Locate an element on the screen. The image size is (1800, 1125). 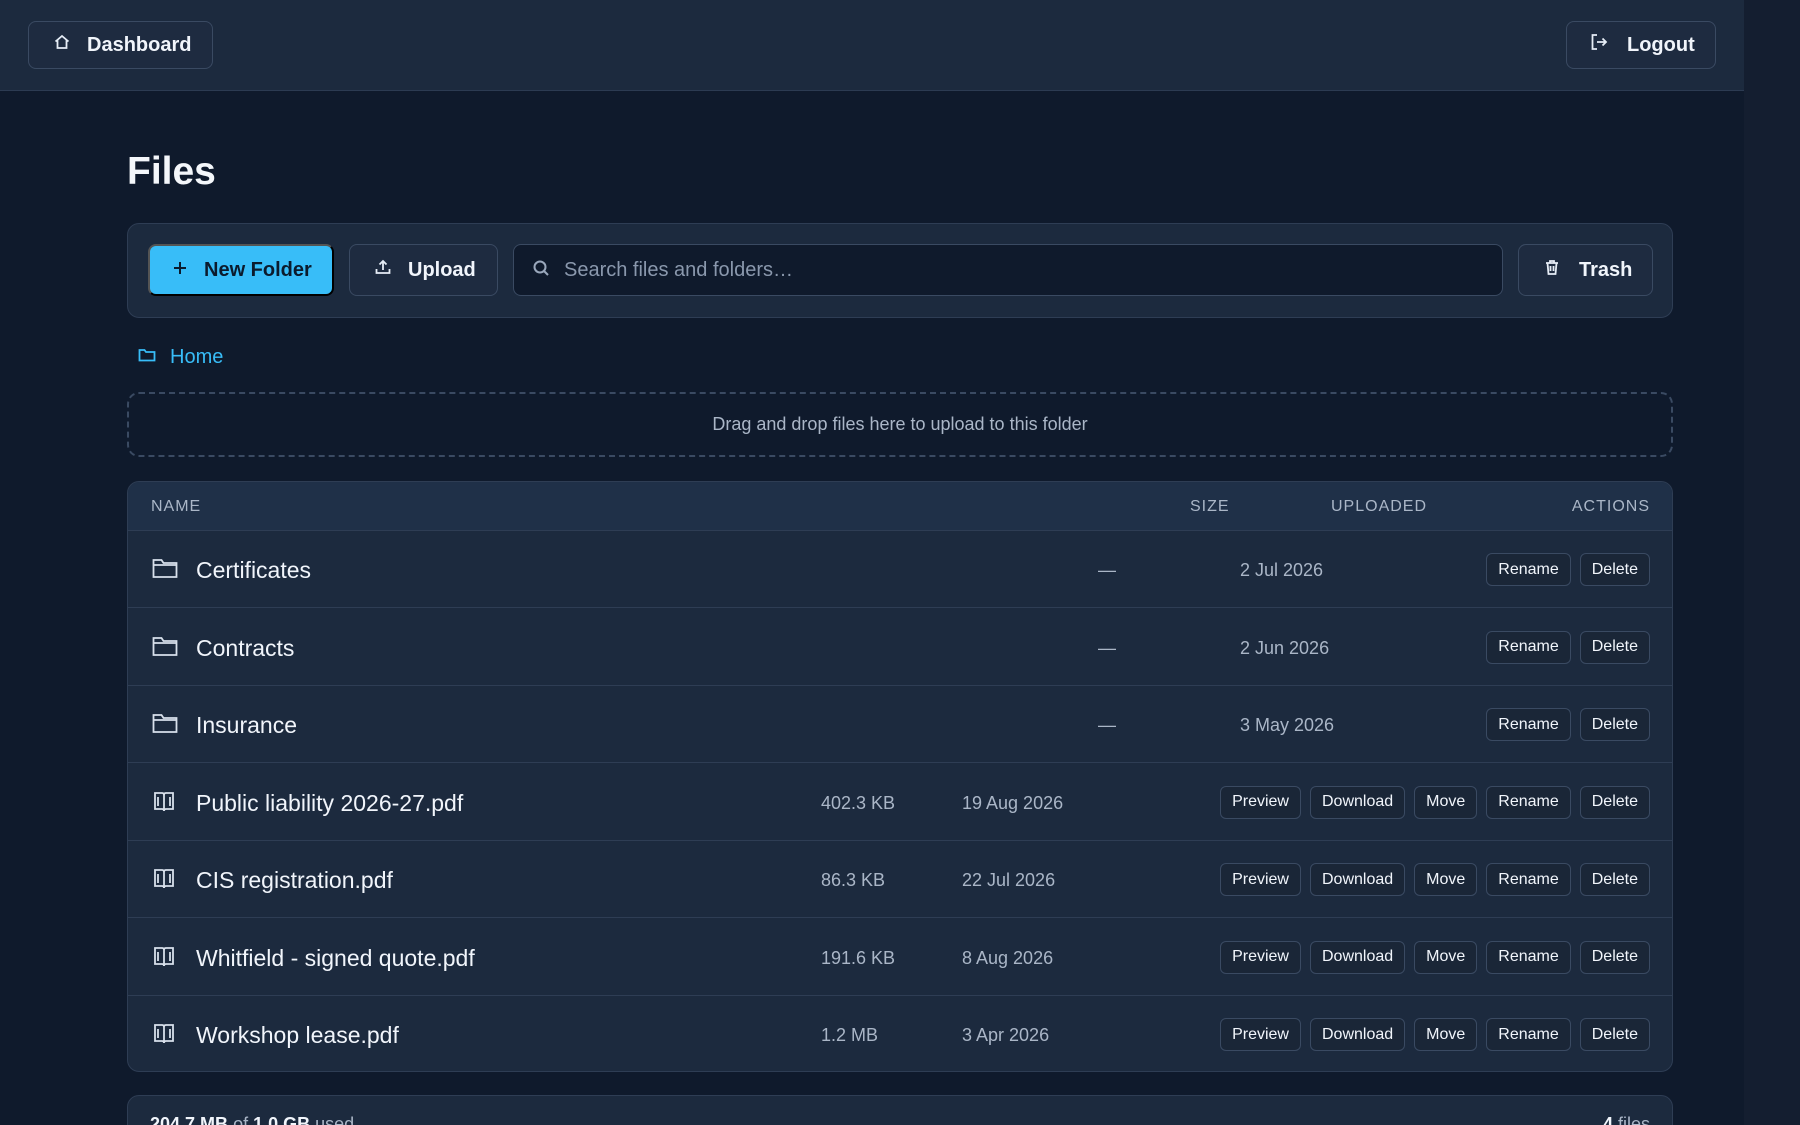
table-header: NAME SIZE UPLOADED ACTIONS is located at coordinates (900, 506).